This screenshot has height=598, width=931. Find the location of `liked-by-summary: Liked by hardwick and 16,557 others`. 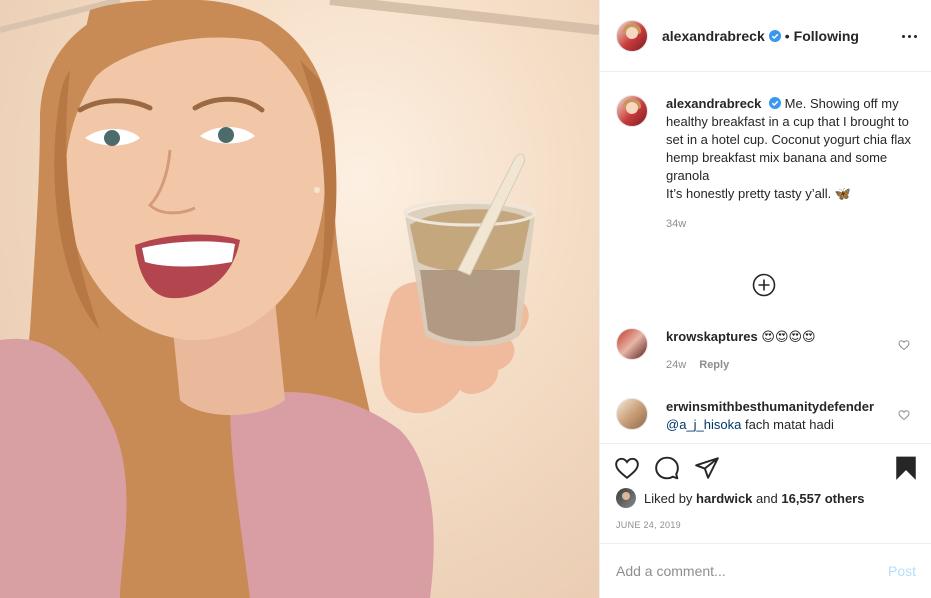

liked-by-summary: Liked by hardwick and 16,557 others is located at coordinates (740, 498).